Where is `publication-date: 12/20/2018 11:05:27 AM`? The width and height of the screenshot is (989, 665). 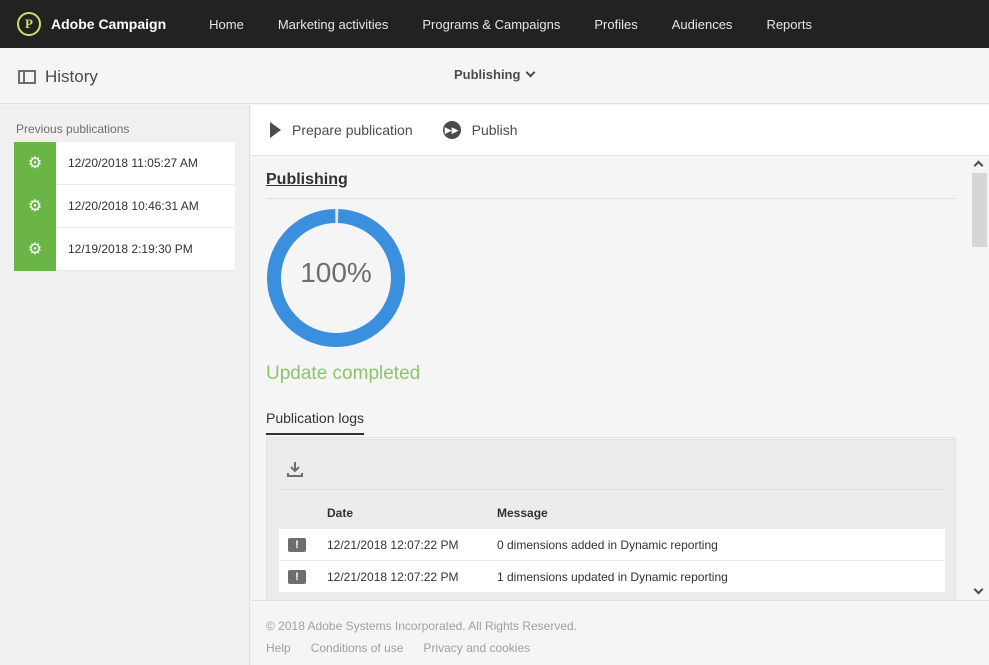 publication-date: 12/20/2018 11:05:27 AM is located at coordinates (133, 163).